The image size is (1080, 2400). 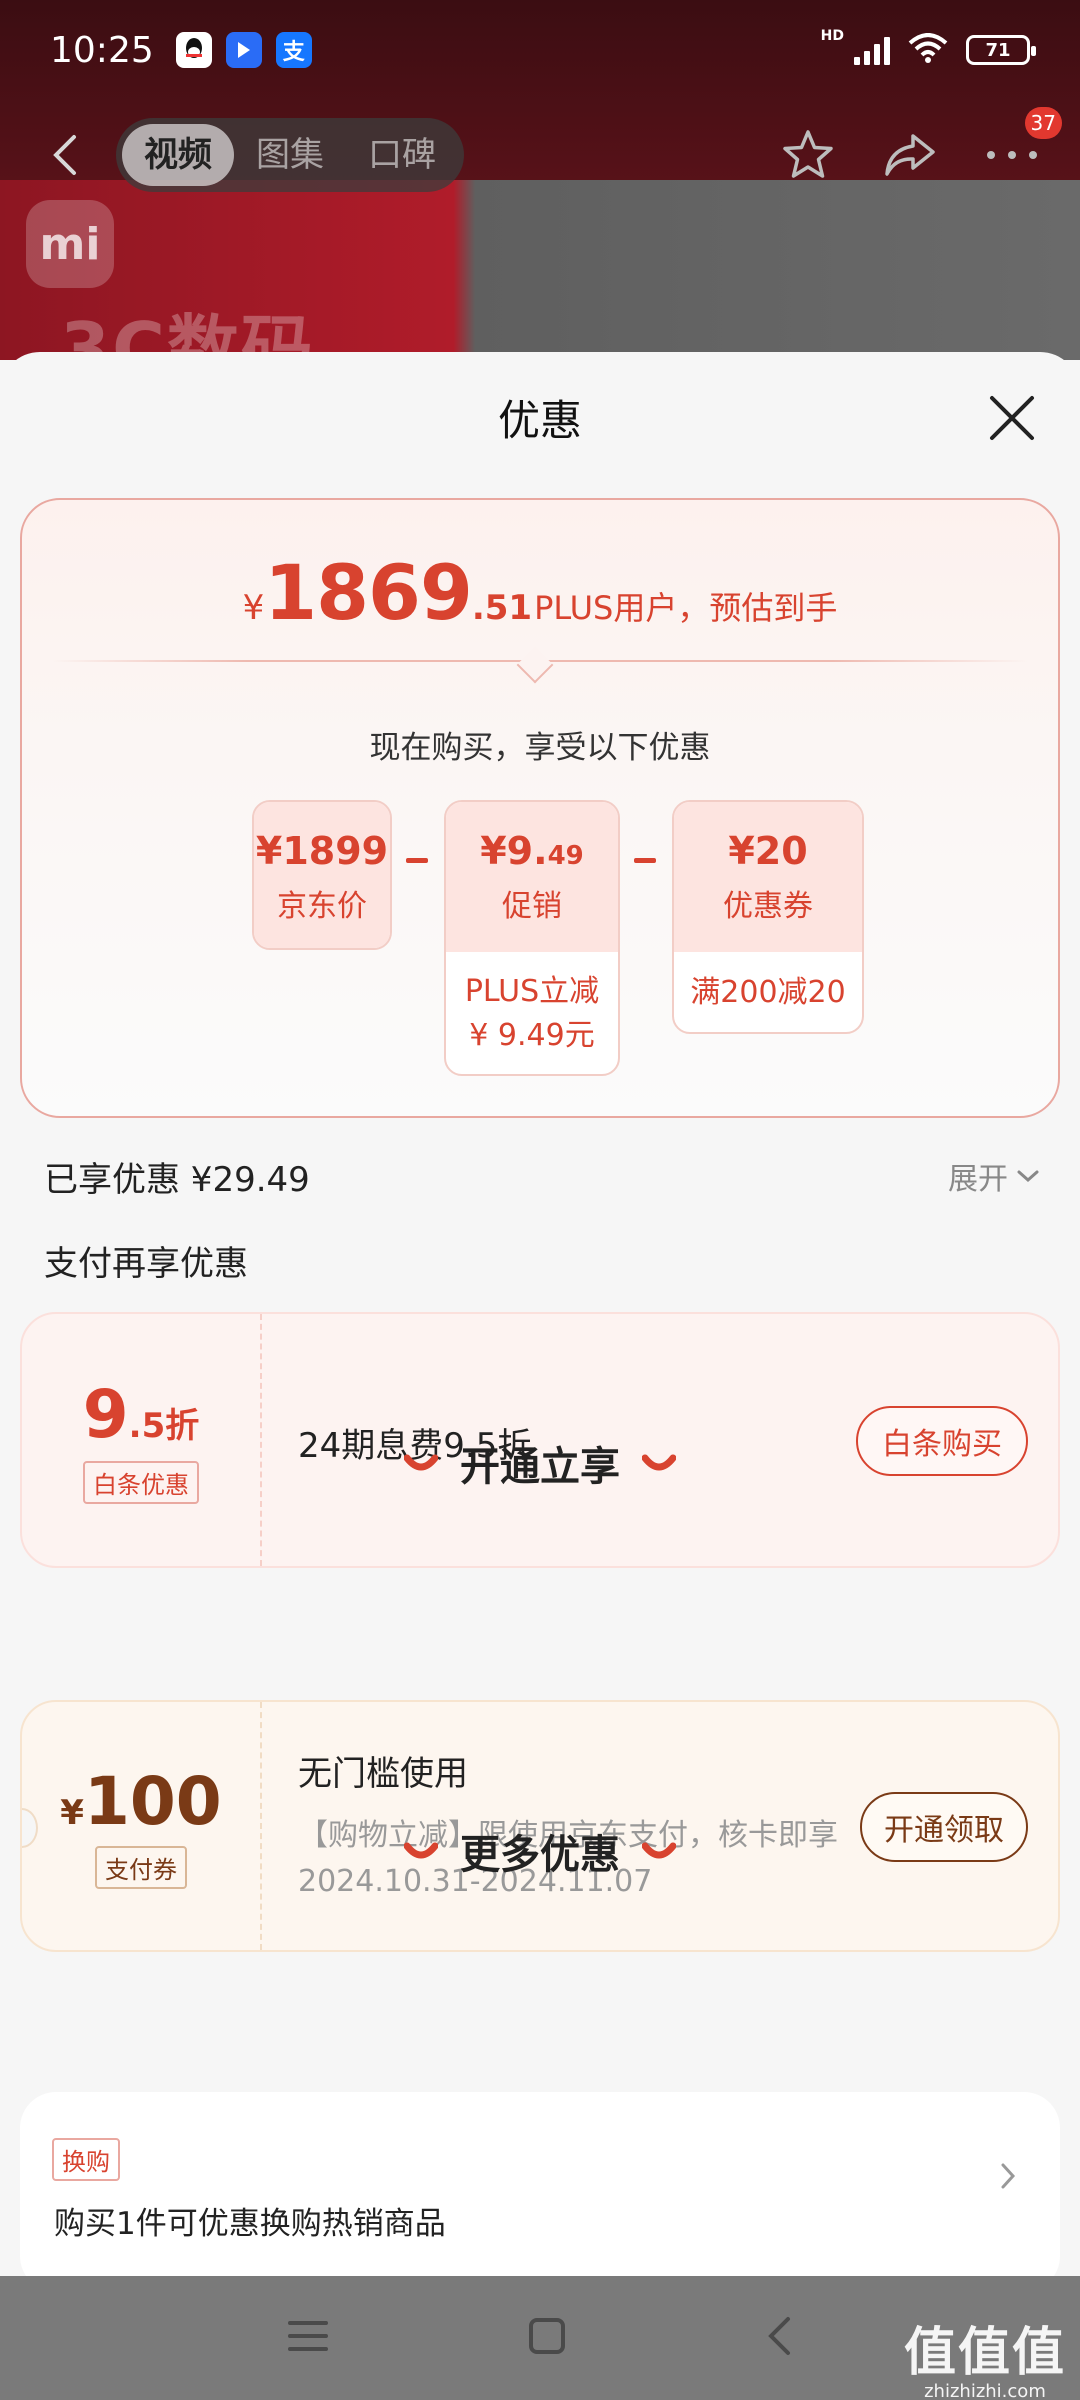 What do you see at coordinates (808, 155) in the screenshot?
I see `favorite-star-icon` at bounding box center [808, 155].